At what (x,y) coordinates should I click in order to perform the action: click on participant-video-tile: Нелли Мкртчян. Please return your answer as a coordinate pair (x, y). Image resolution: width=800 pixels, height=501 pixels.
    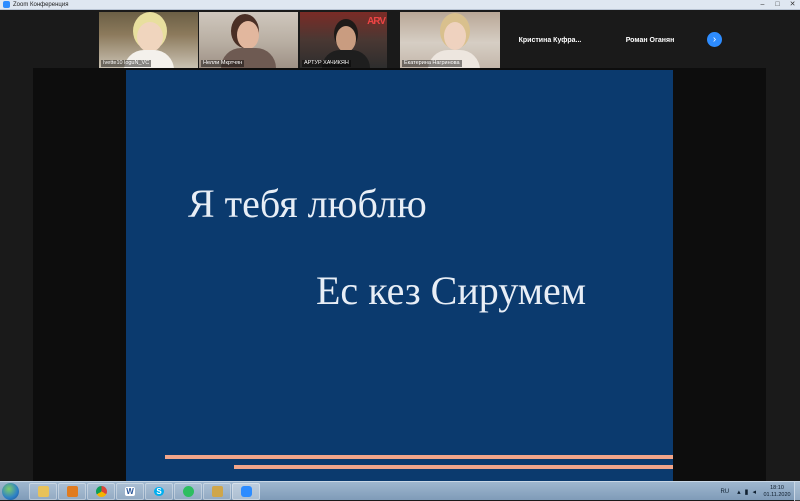
    Looking at the image, I should click on (248, 40).